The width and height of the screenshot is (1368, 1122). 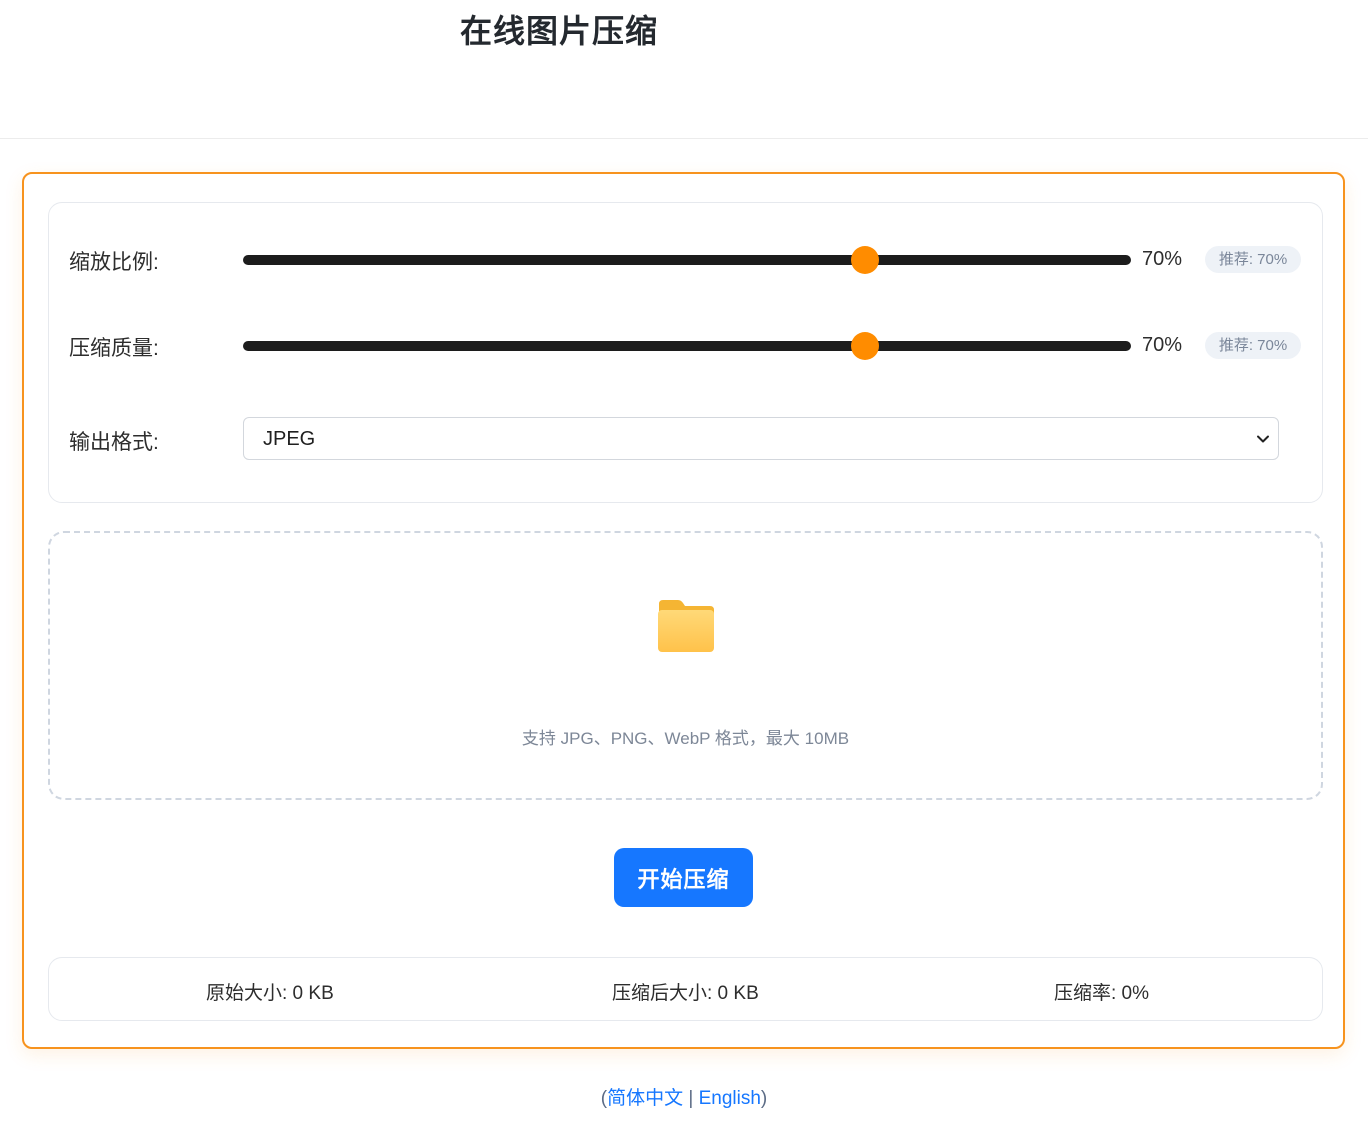 I want to click on lang-link-en: English, so click(x=730, y=1098).